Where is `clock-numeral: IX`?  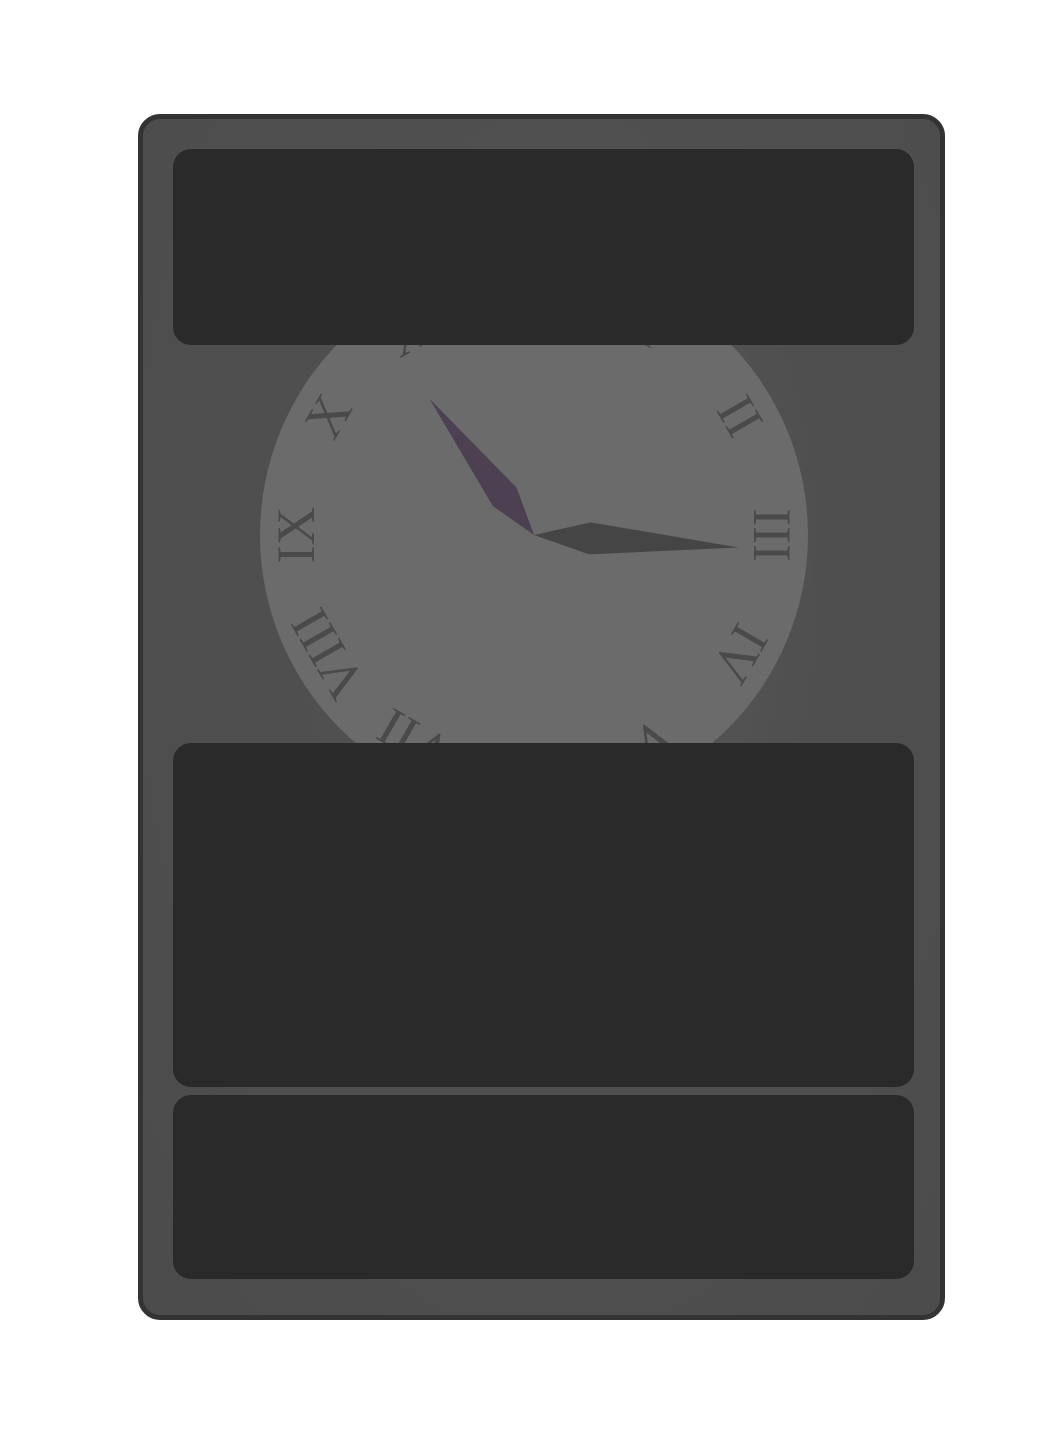 clock-numeral: IX is located at coordinates (296, 535).